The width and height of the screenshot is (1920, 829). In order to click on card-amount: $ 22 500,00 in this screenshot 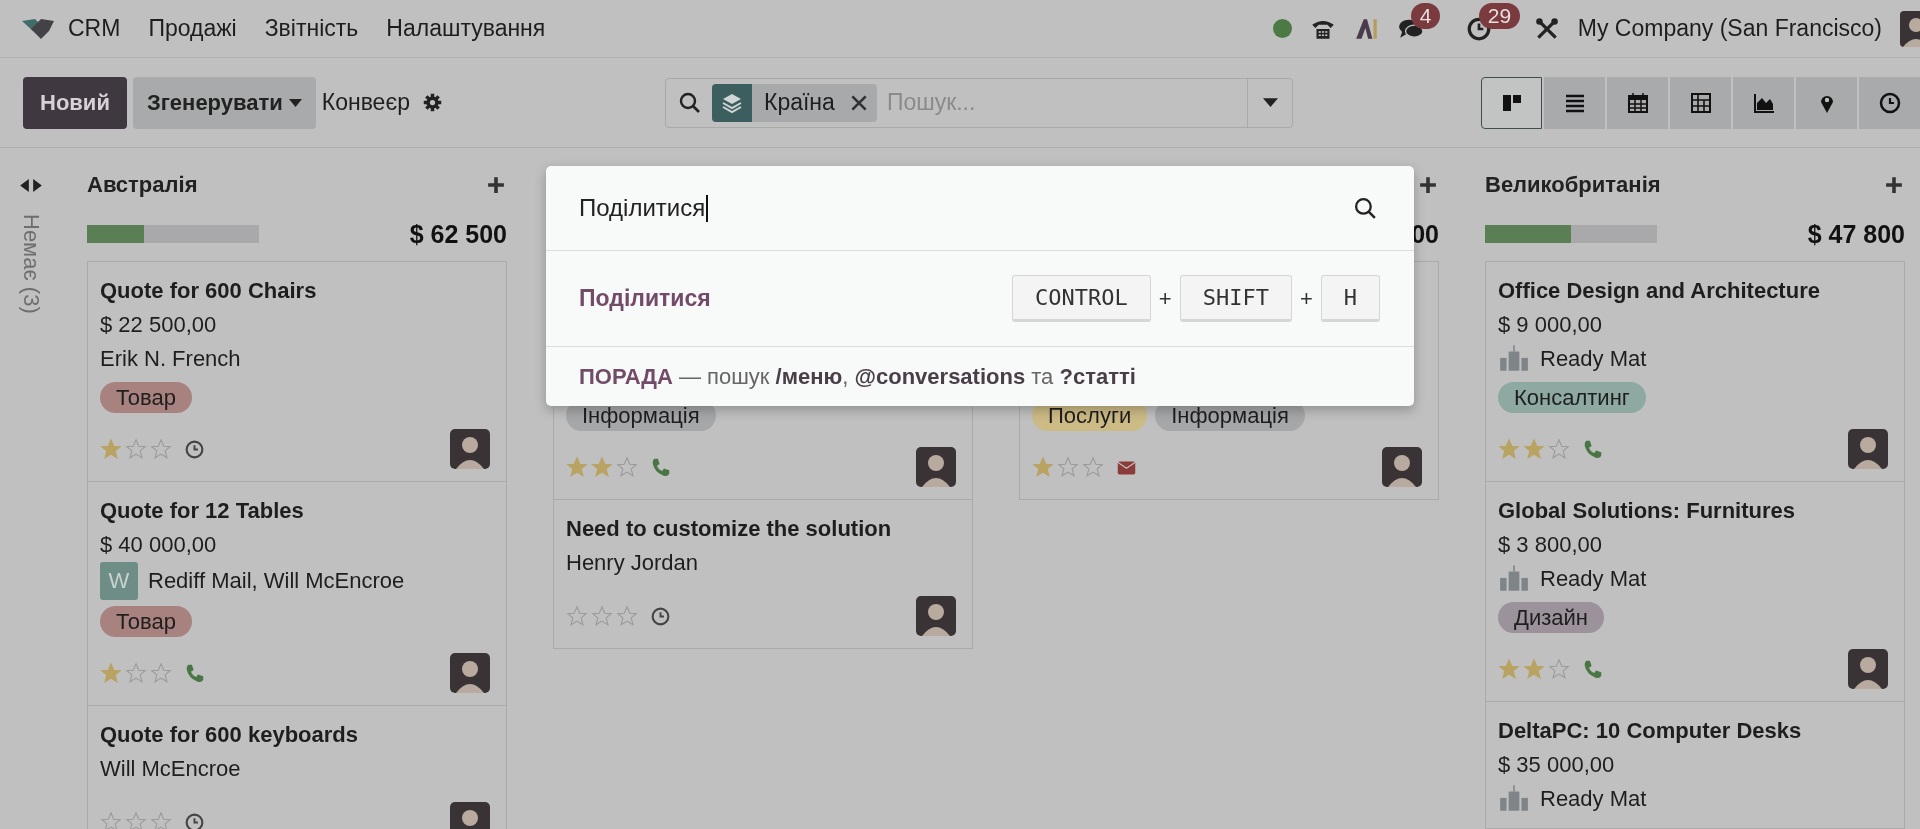, I will do `click(159, 325)`.